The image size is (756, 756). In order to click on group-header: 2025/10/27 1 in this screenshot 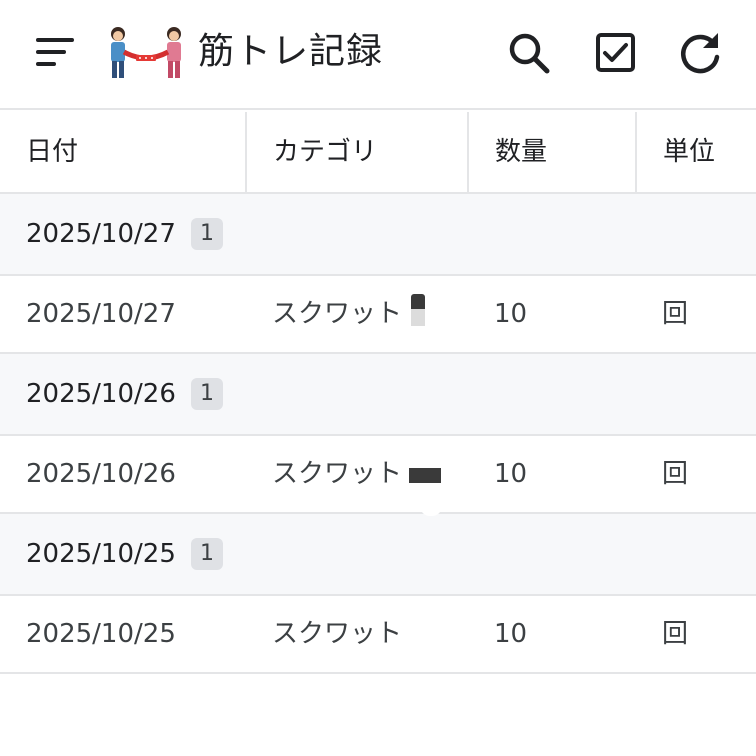, I will do `click(378, 235)`.